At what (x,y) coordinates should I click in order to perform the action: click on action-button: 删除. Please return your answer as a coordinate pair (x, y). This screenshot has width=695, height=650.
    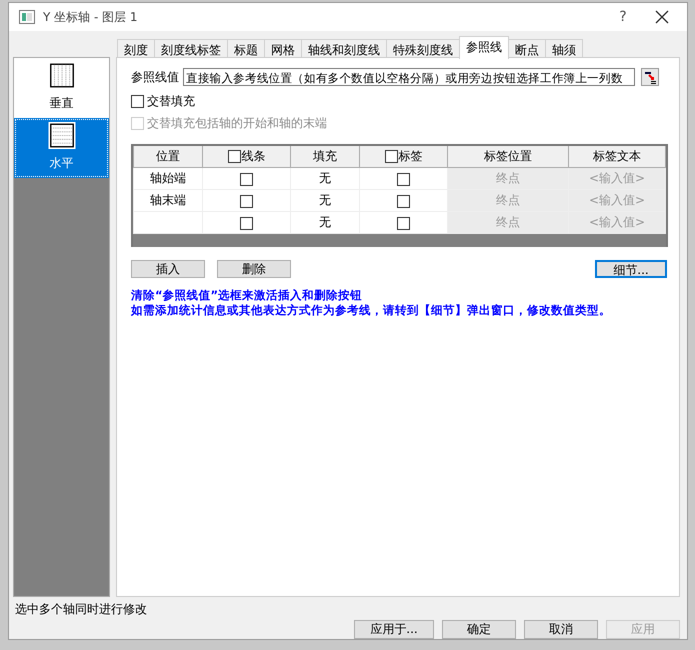
    Looking at the image, I should click on (254, 269).